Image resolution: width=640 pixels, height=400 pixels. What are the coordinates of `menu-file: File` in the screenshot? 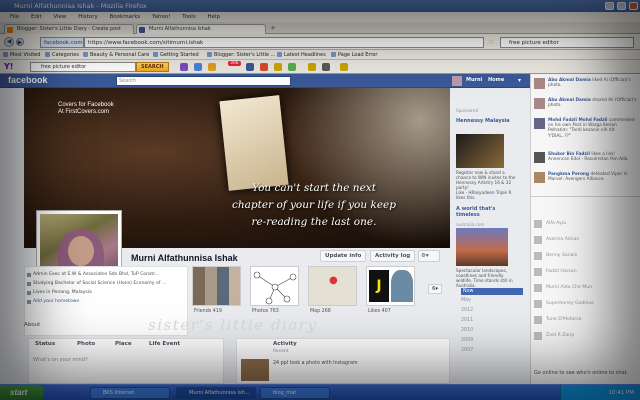 It's located at (14, 17).